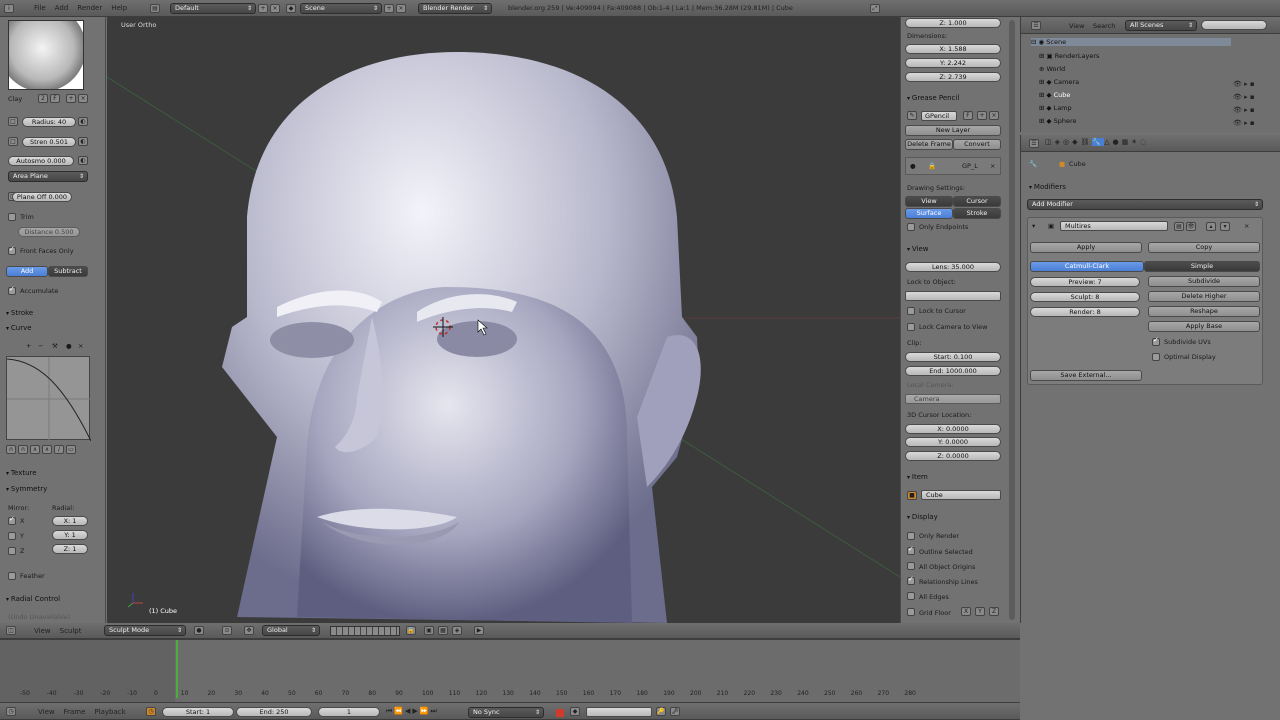  Describe the element at coordinates (953, 399) in the screenshot. I see `local-camera-field: Camera` at that location.